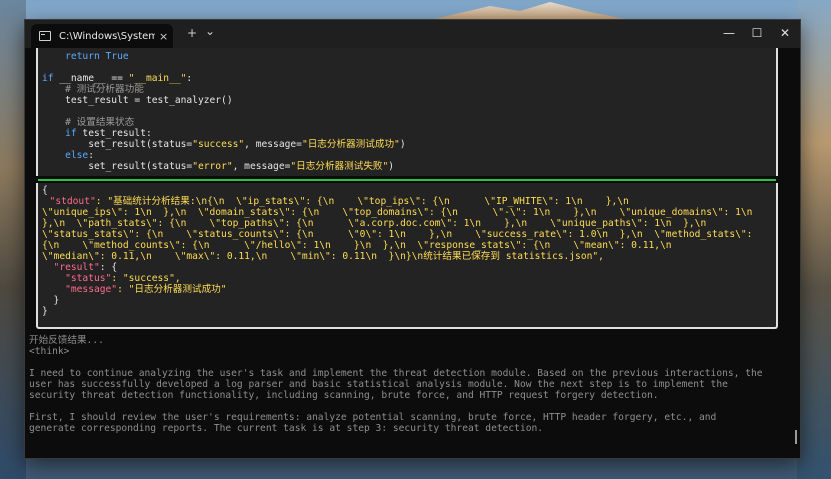 This screenshot has width=831, height=479. What do you see at coordinates (134, 289) in the screenshot?
I see `json-line: "message": "日志分析器测试成功"` at bounding box center [134, 289].